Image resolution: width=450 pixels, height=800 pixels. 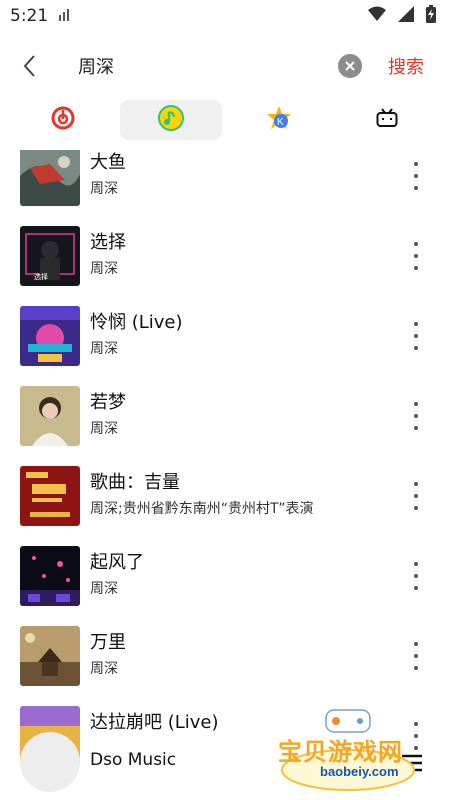 I want to click on watermark: 宝贝游戏网 baobeiy.com, so click(x=350, y=748).